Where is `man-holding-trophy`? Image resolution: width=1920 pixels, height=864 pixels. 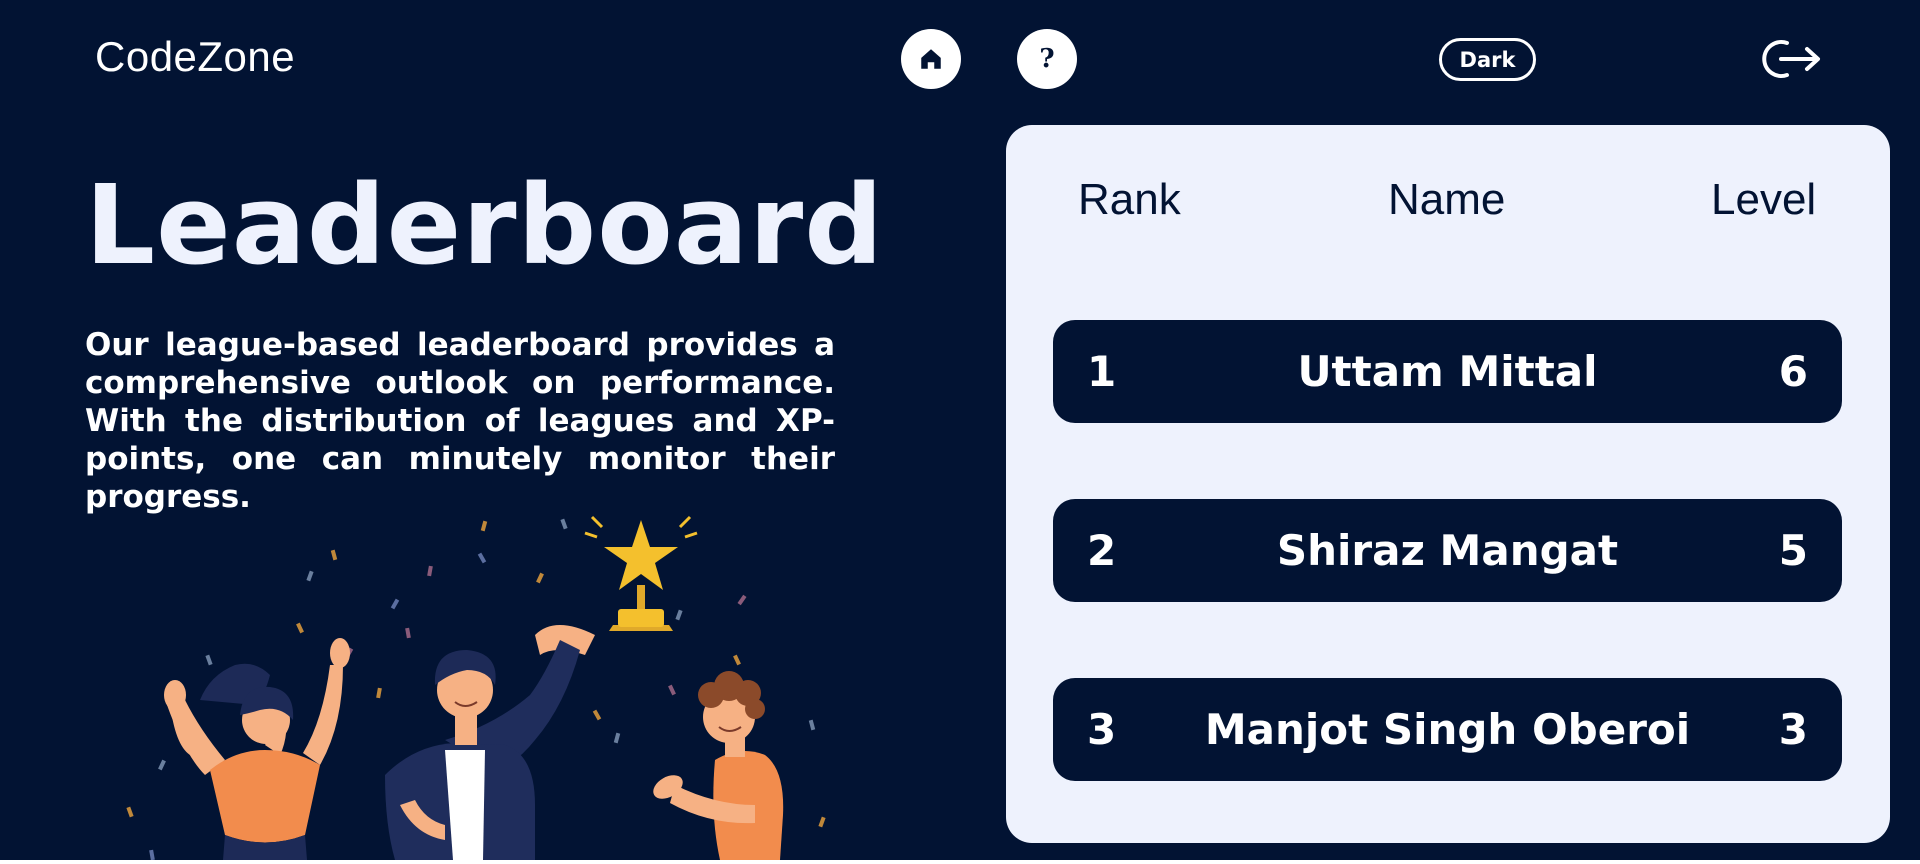
man-holding-trophy is located at coordinates (490, 742).